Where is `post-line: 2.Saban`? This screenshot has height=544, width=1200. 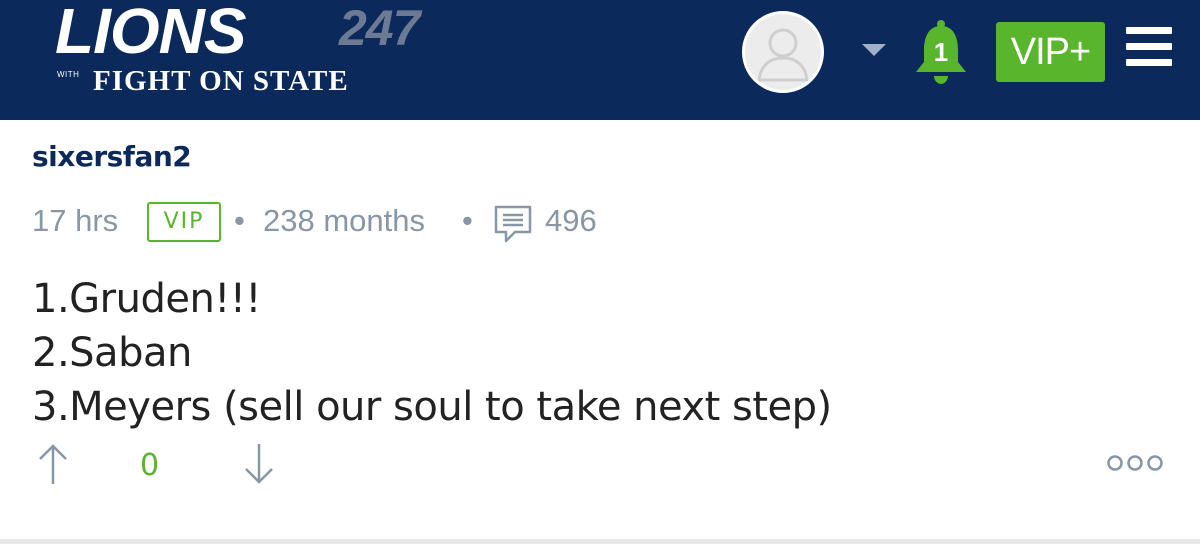 post-line: 2.Saban is located at coordinates (112, 353).